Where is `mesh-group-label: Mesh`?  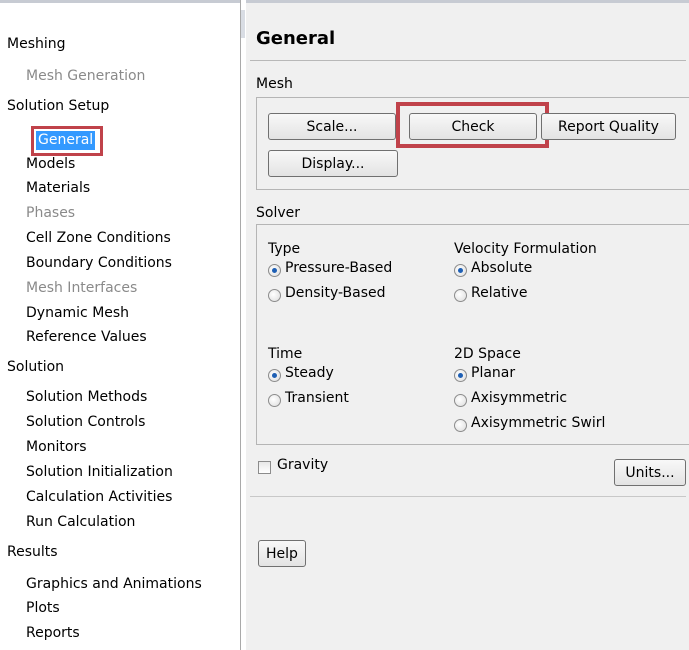
mesh-group-label: Mesh is located at coordinates (274, 84).